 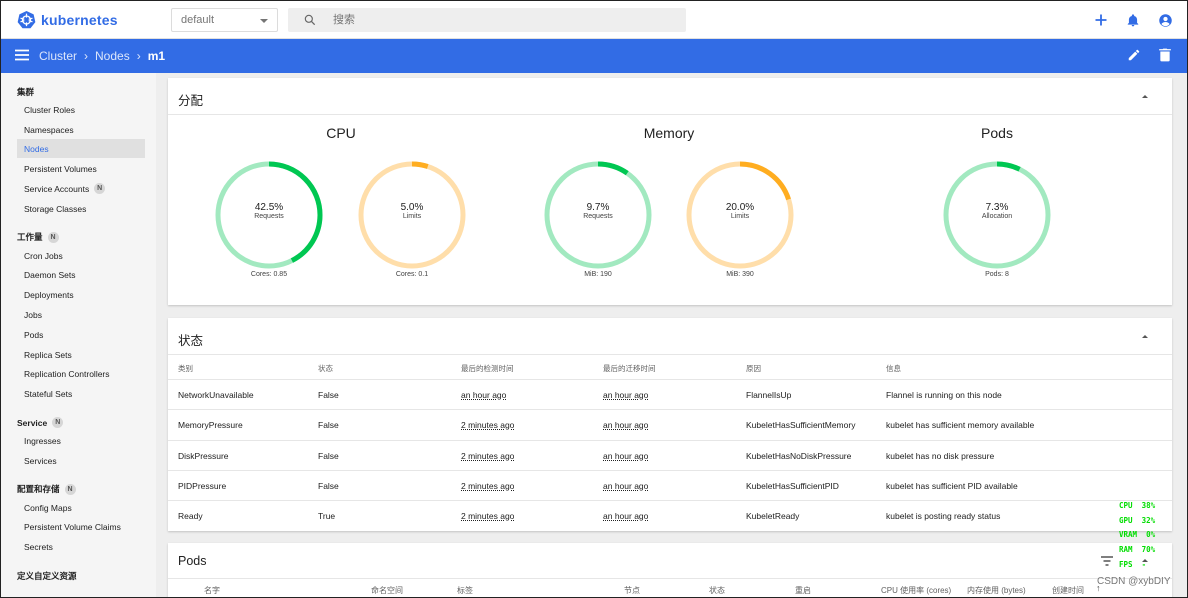 I want to click on delete-icon, so click(x=1165, y=57).